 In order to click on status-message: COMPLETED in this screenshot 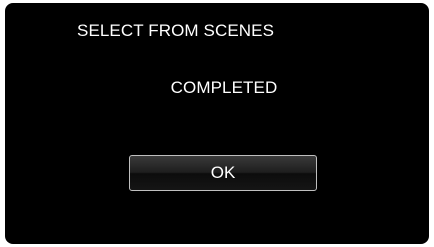, I will do `click(224, 87)`.